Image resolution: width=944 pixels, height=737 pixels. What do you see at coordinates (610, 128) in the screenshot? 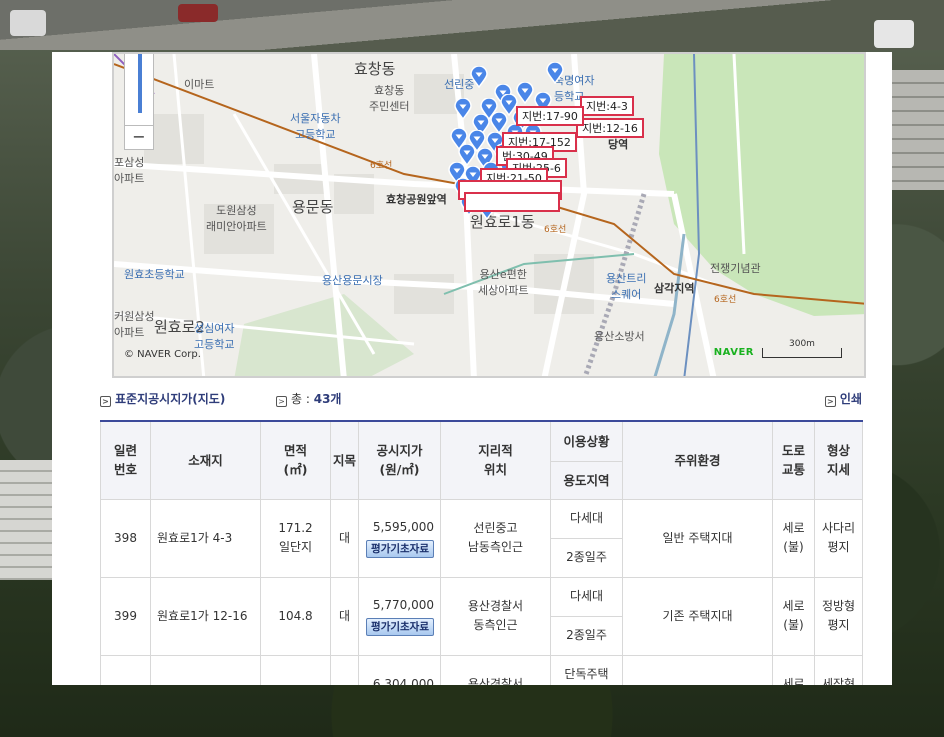
I see `jibun-label: 지번:12-16` at bounding box center [610, 128].